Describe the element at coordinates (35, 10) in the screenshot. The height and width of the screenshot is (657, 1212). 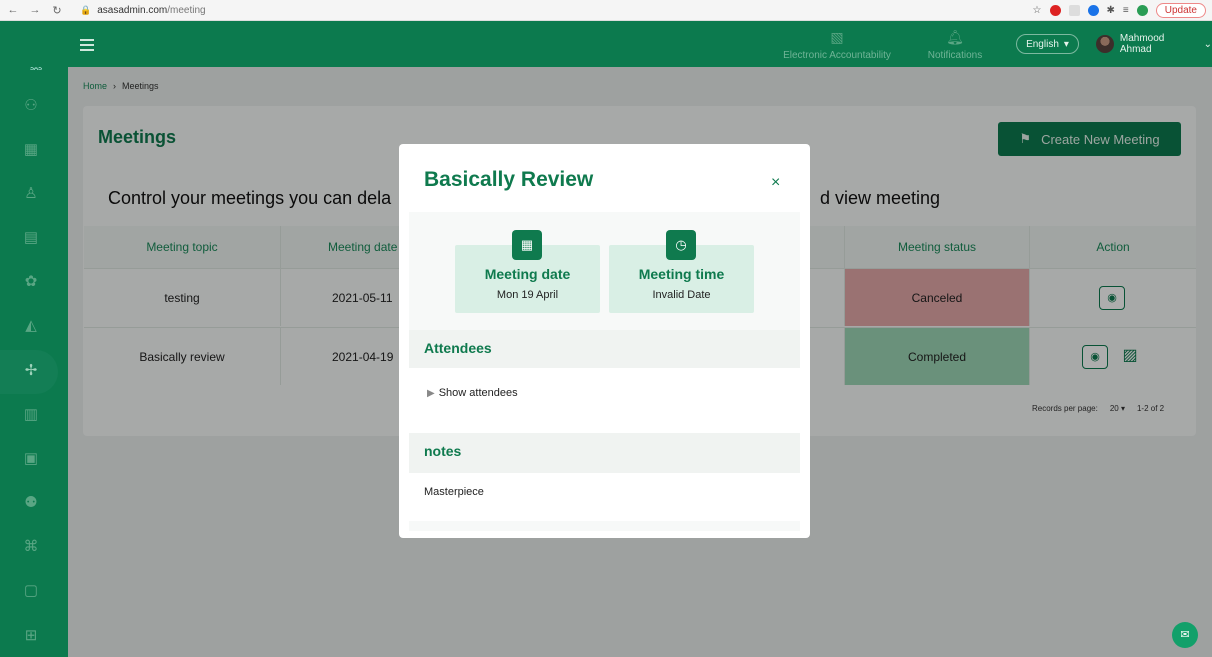
I see `forward-icon: →` at that location.